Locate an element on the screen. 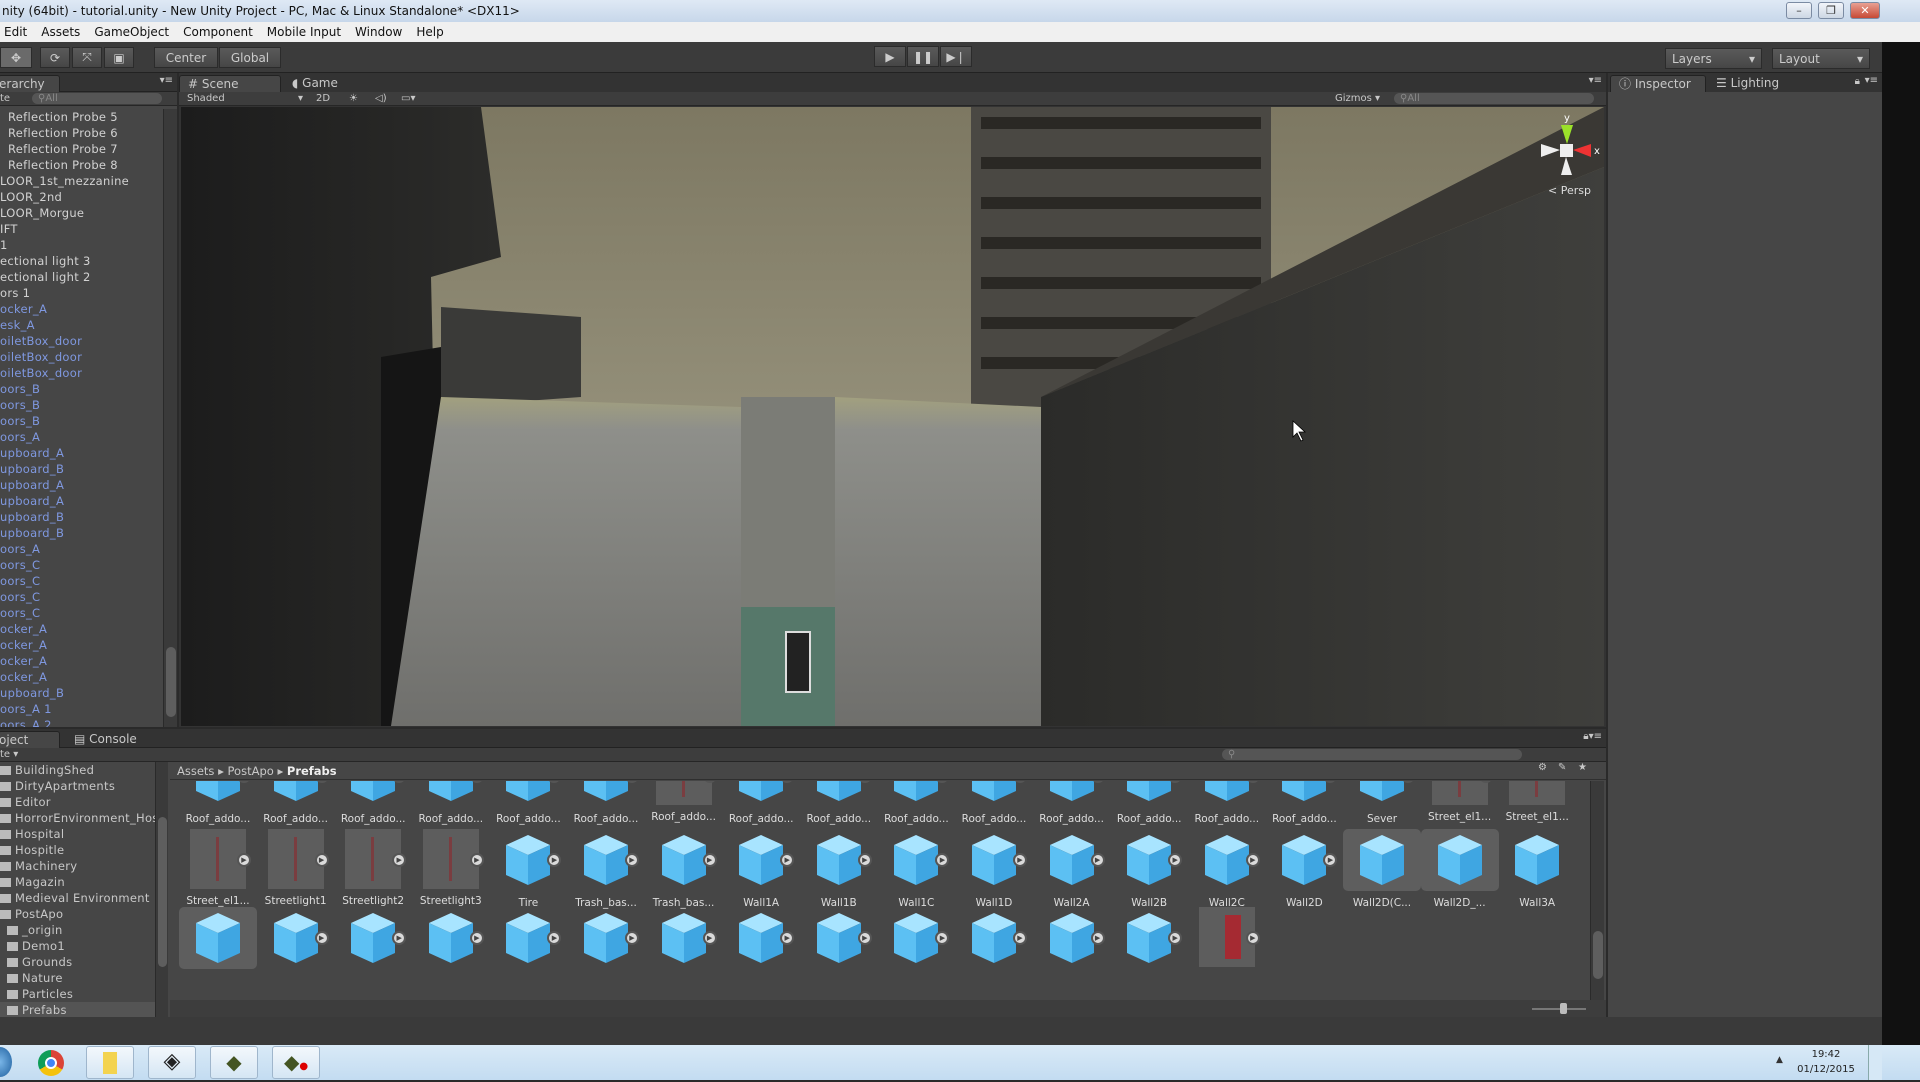 This screenshot has width=1920, height=1082. hierarchy-item: Reflection Probe 7 is located at coordinates (81, 149).